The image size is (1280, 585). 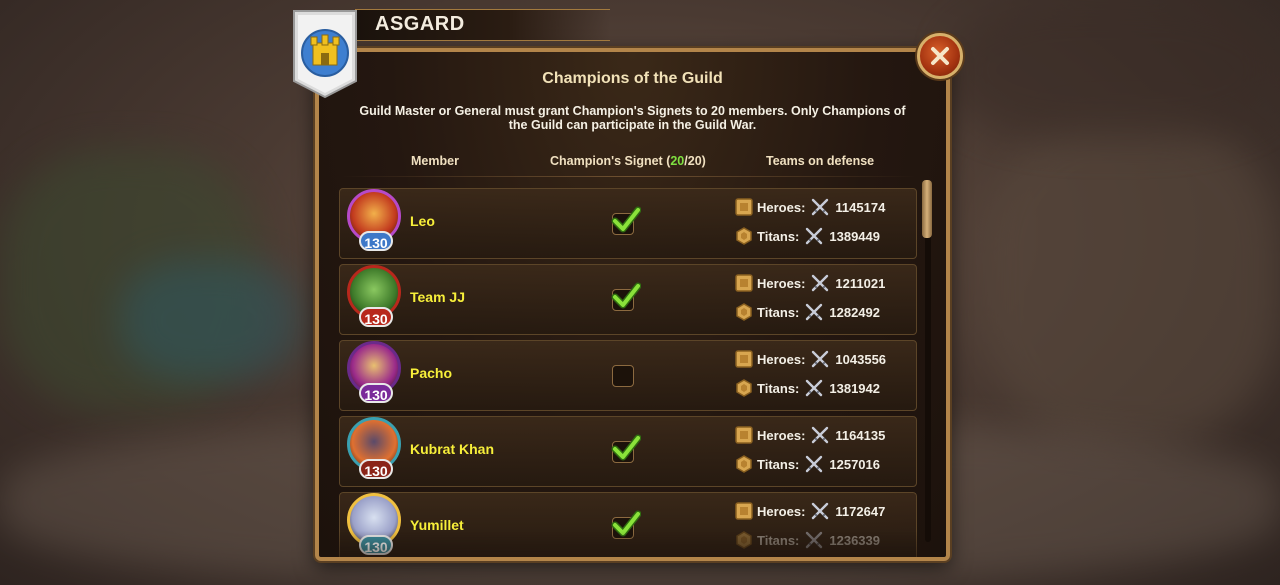 I want to click on titans-line: Titans: 1236339, so click(x=807, y=540).